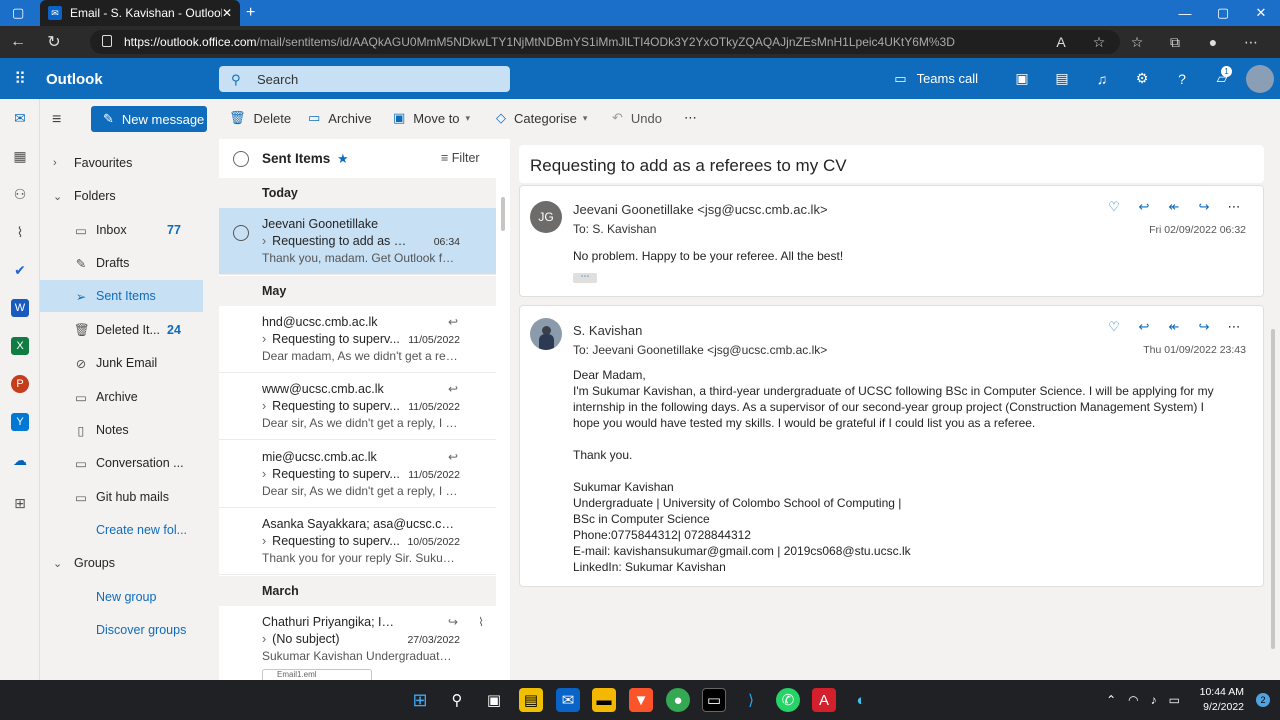  Describe the element at coordinates (1260, 78) in the screenshot. I see `user-avatar` at that location.